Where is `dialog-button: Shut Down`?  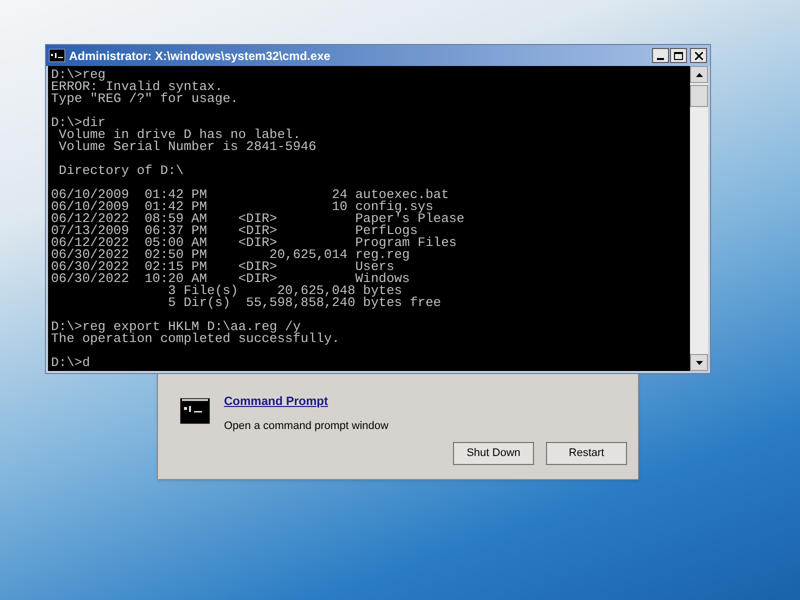
dialog-button: Shut Down is located at coordinates (493, 453).